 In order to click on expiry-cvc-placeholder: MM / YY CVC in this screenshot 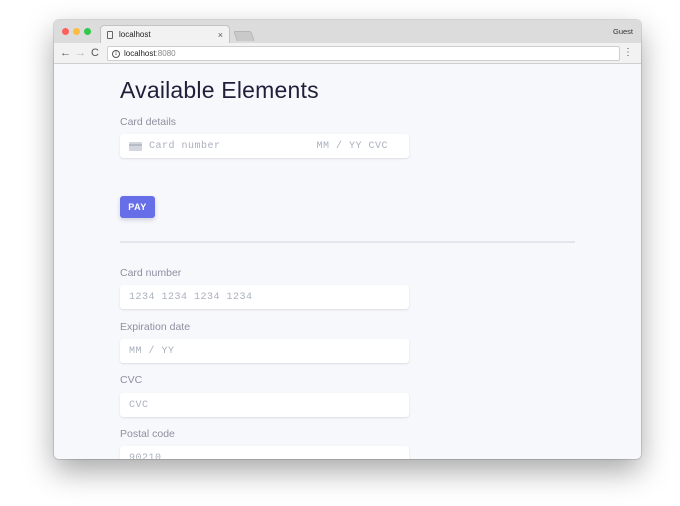, I will do `click(352, 146)`.